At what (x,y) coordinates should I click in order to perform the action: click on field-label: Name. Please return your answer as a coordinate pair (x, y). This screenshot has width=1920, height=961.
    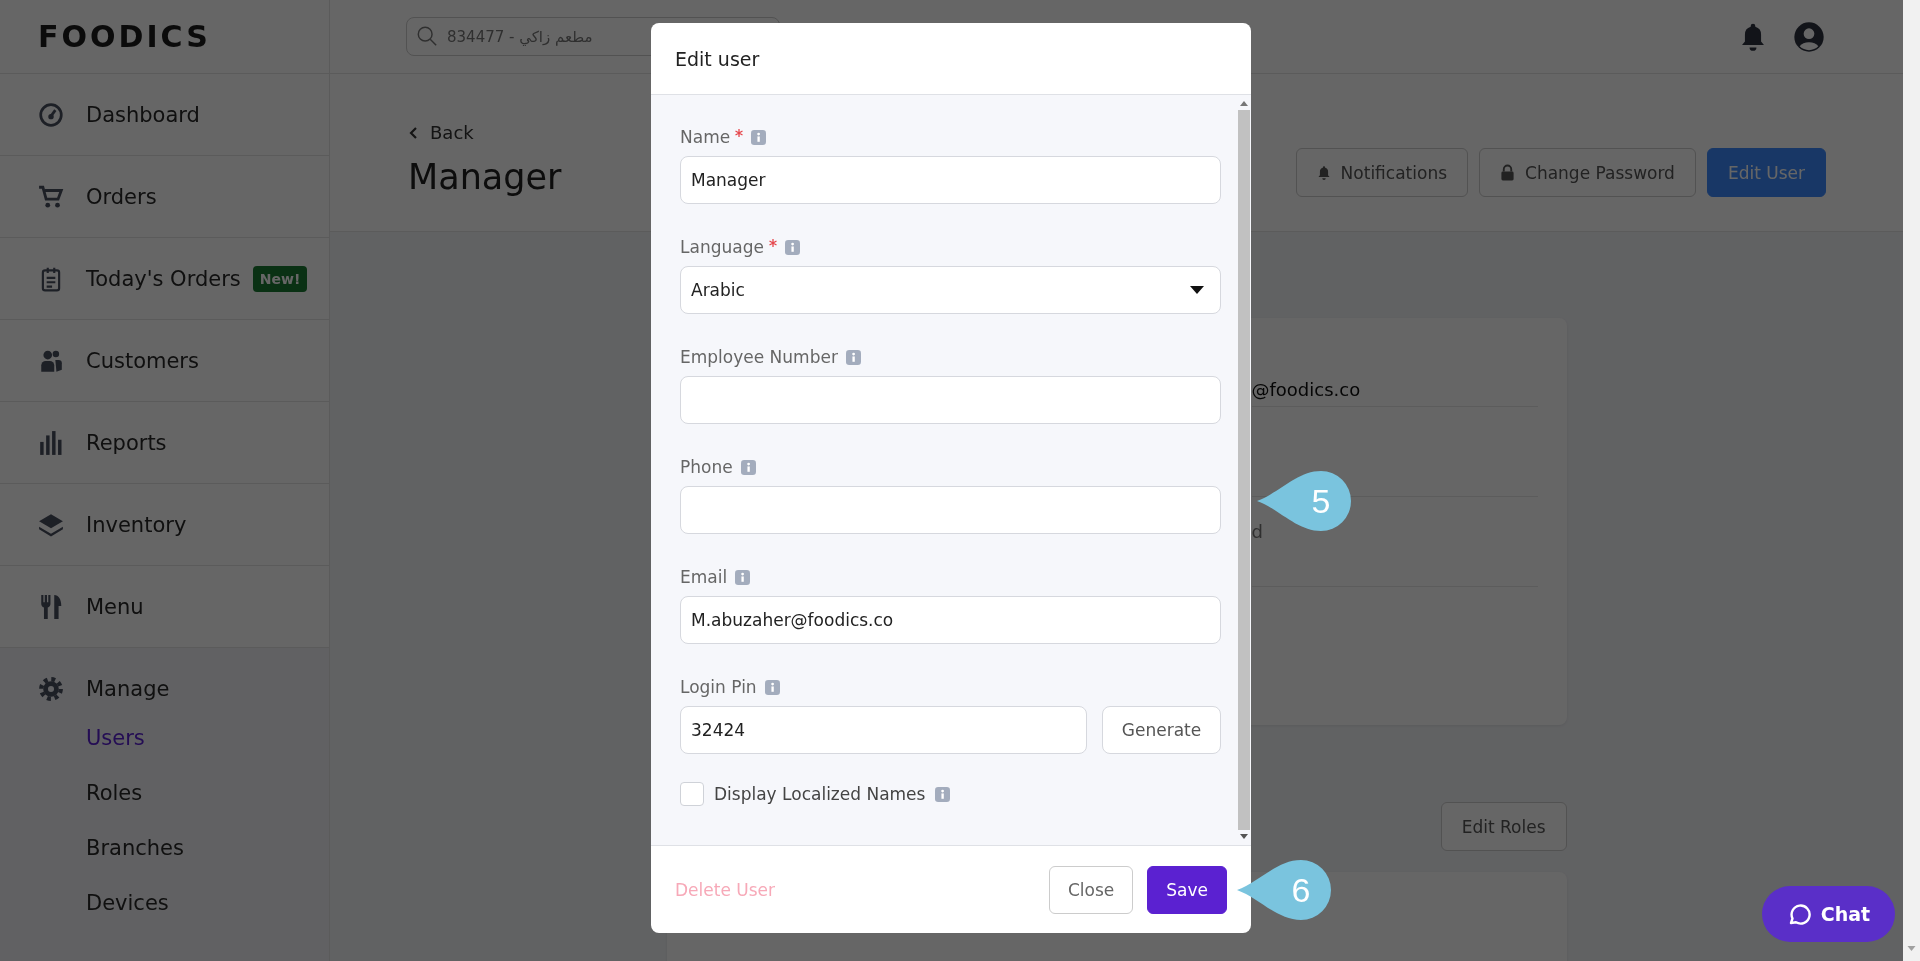
    Looking at the image, I should click on (705, 137).